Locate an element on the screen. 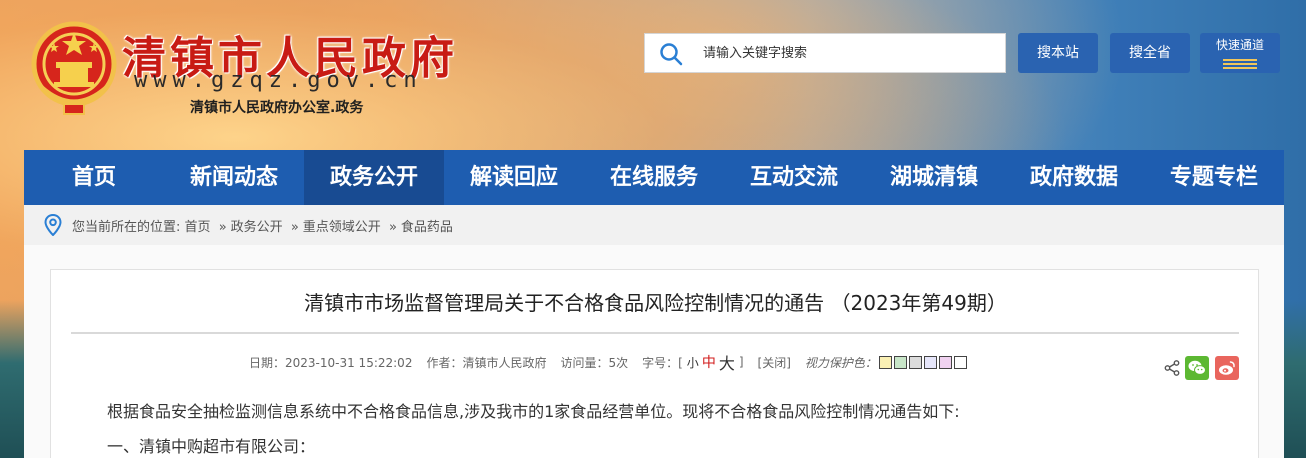 The height and width of the screenshot is (458, 1306). nav-item-interaction: 互动交流 is located at coordinates (794, 177).